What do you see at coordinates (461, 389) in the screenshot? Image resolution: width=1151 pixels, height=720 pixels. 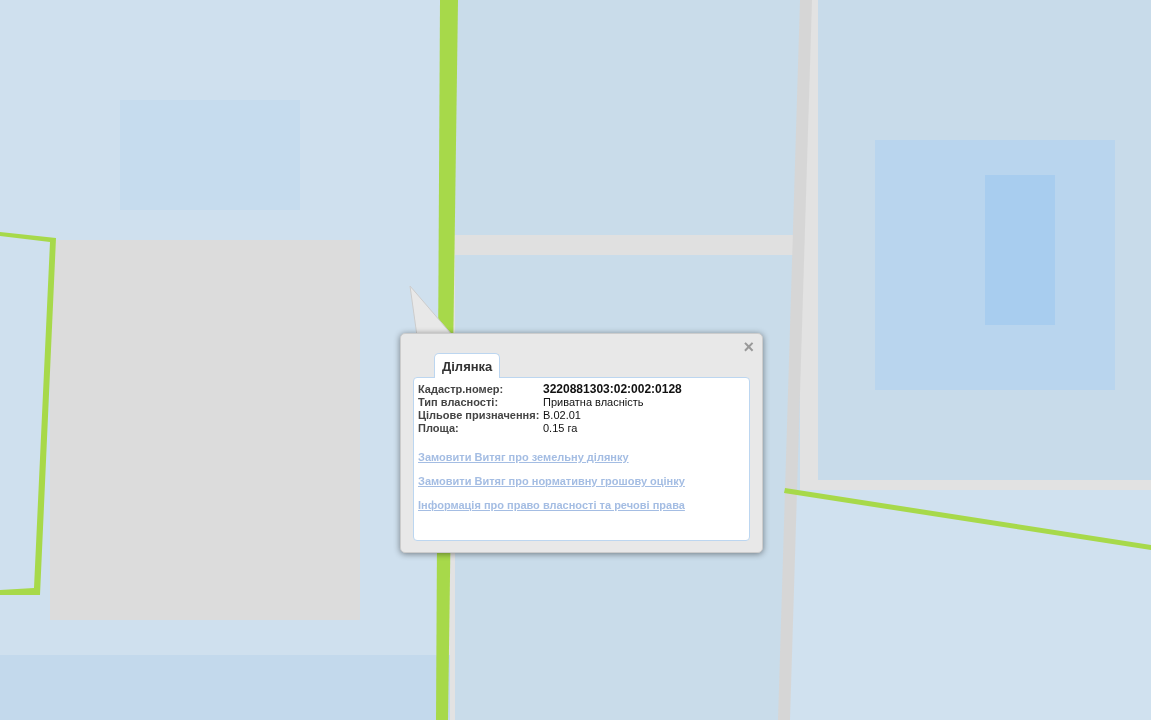 I see `field-label: Кадастр.номер:` at bounding box center [461, 389].